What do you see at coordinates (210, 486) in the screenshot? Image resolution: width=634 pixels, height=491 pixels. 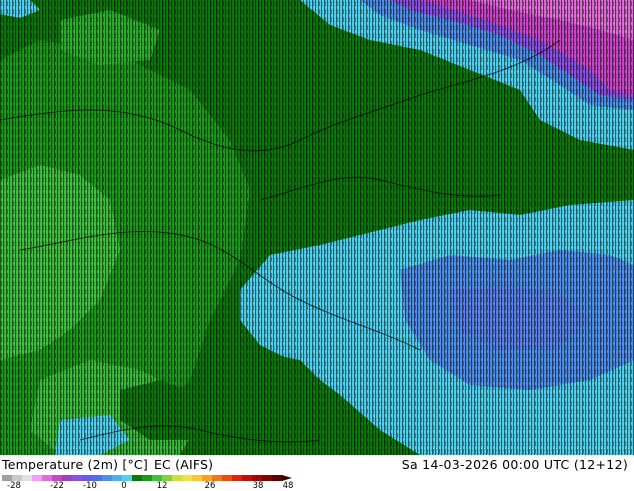 I see `colorbar-label: 26` at bounding box center [210, 486].